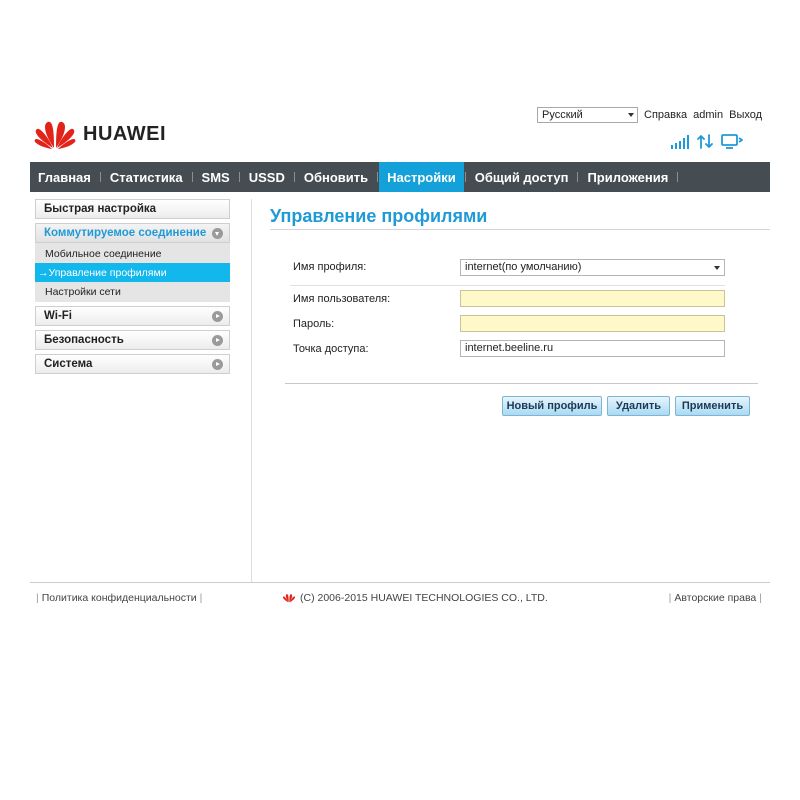  What do you see at coordinates (400, 582) in the screenshot?
I see `footer-divider` at bounding box center [400, 582].